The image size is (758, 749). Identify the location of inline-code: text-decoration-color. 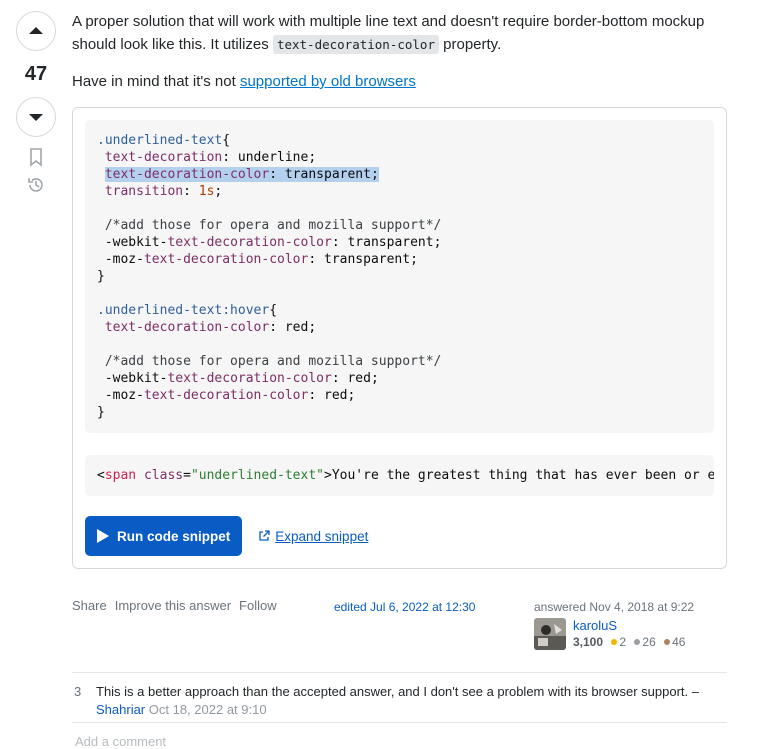
(355, 44).